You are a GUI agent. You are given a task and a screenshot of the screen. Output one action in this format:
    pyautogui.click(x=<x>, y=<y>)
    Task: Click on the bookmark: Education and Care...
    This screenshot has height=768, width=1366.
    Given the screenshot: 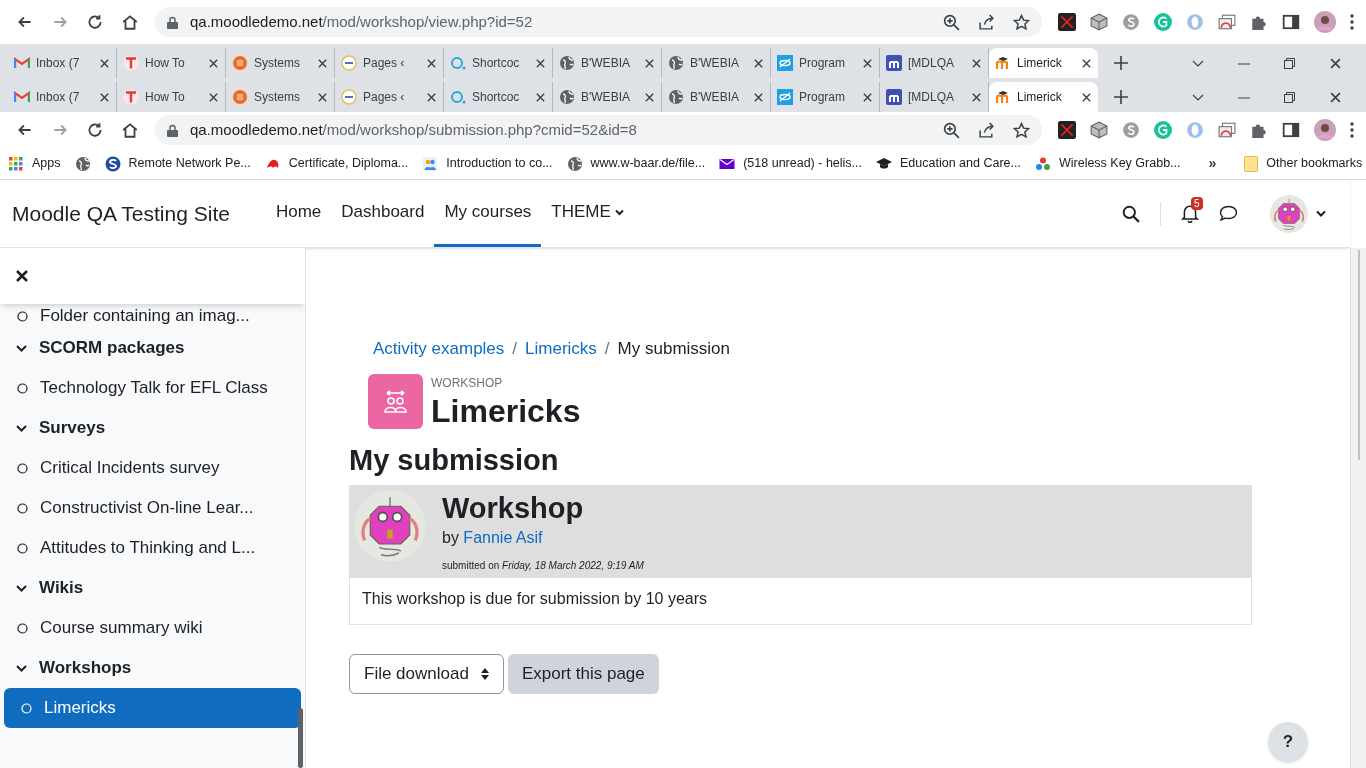 What is the action you would take?
    pyautogui.click(x=948, y=163)
    